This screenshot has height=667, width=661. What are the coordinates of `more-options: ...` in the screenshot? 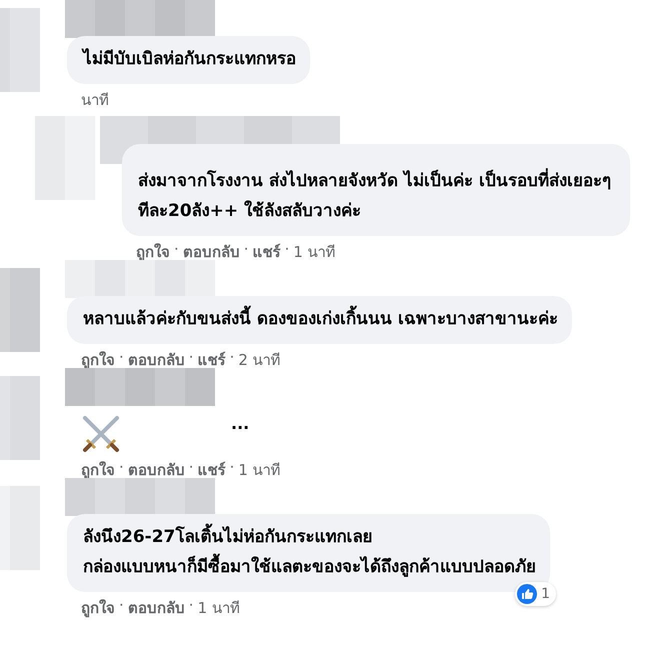 It's located at (240, 423).